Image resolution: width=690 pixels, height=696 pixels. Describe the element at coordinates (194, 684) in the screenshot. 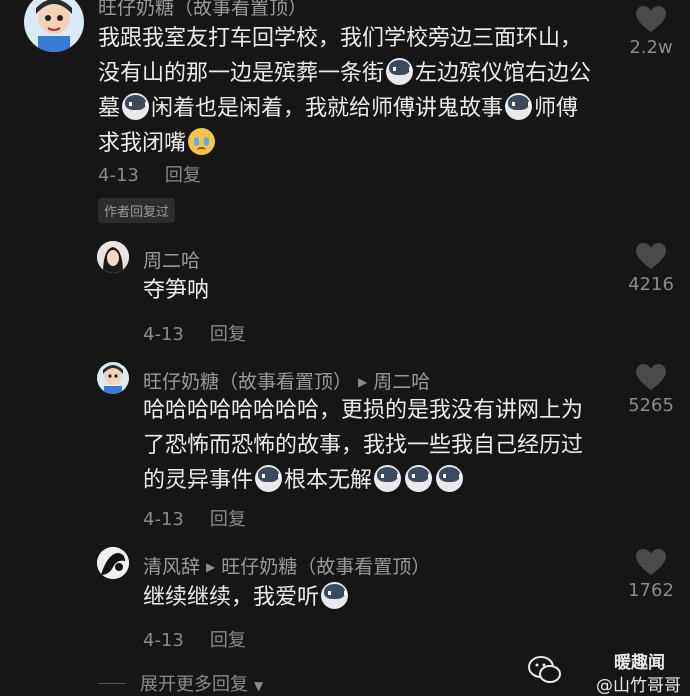

I see `expand-label: 展开更多回复` at that location.